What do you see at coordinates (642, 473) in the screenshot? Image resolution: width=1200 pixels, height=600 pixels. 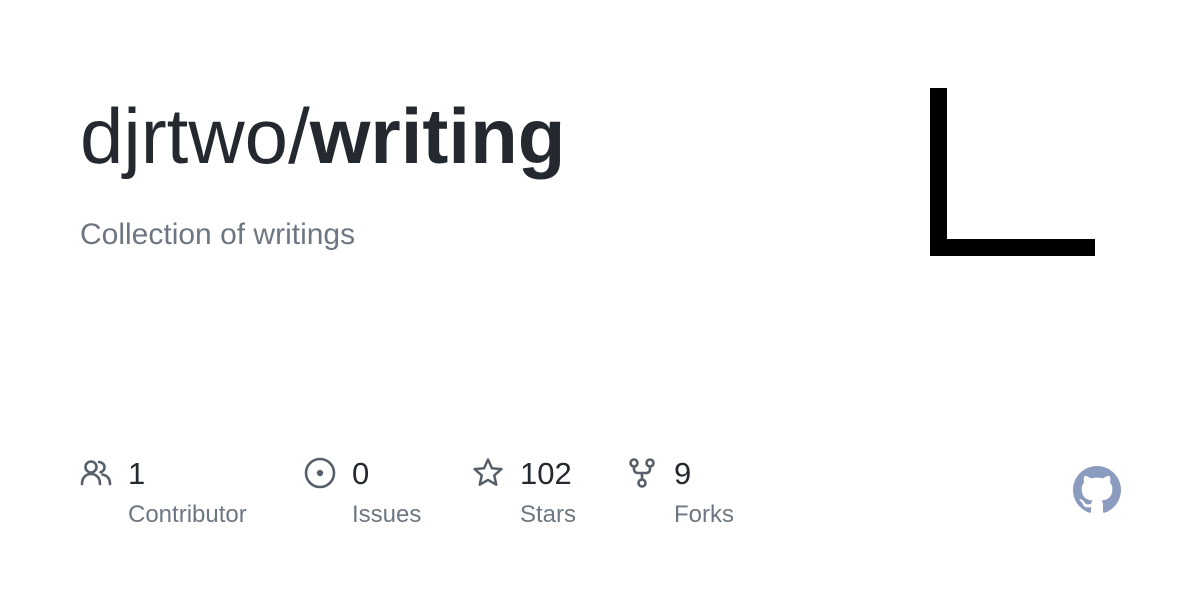 I see `fork-icon` at bounding box center [642, 473].